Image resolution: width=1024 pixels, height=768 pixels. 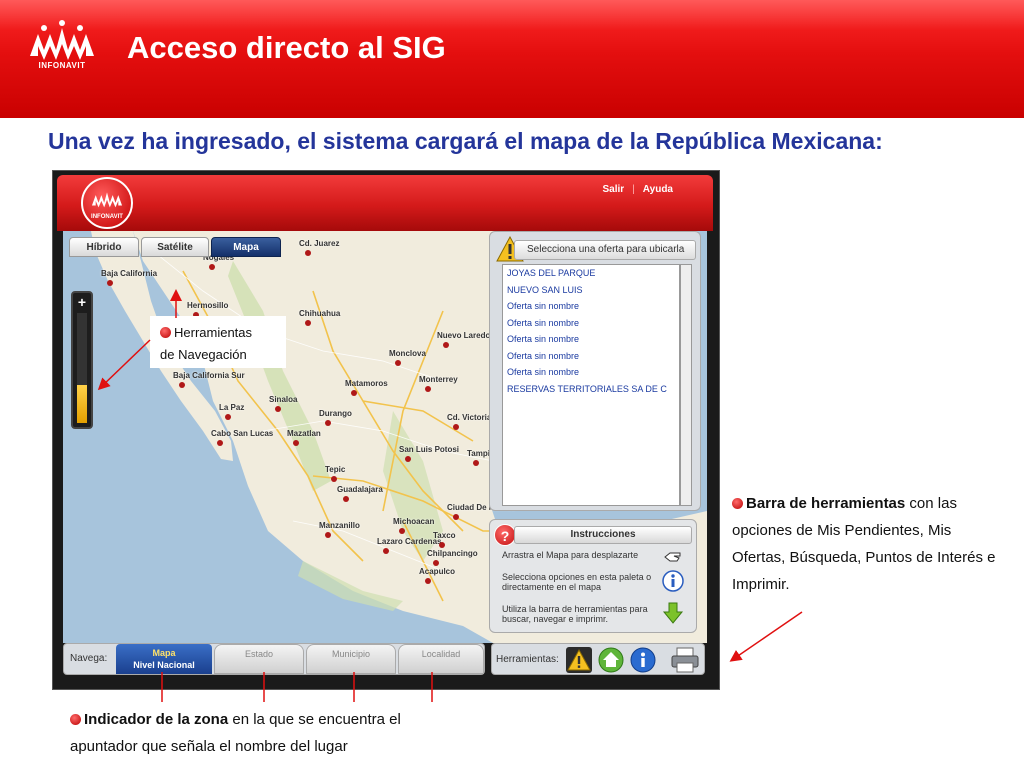 What do you see at coordinates (766, 636) in the screenshot?
I see `arrow-to-toolbar` at bounding box center [766, 636].